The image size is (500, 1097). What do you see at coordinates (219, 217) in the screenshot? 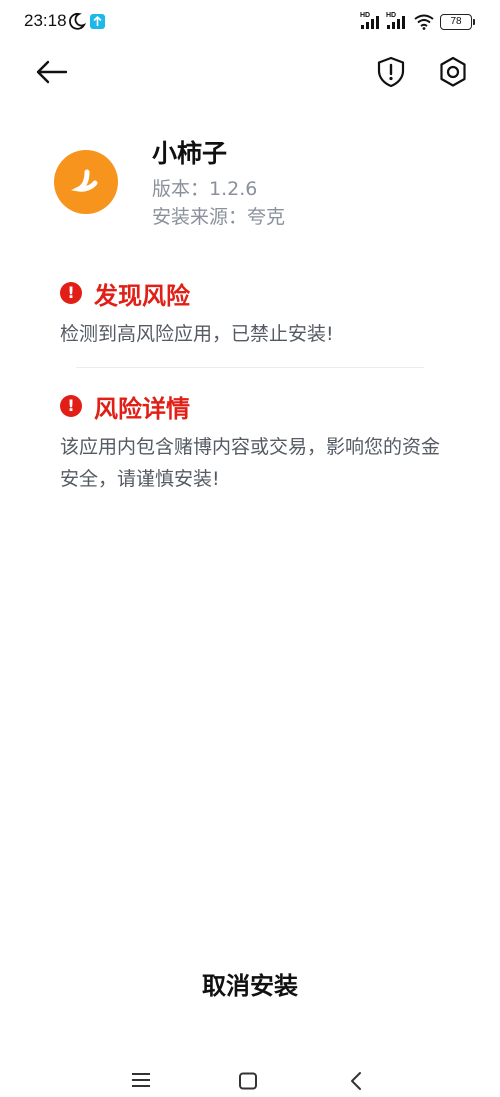
I see `install-source: 安装来源：夸克` at bounding box center [219, 217].